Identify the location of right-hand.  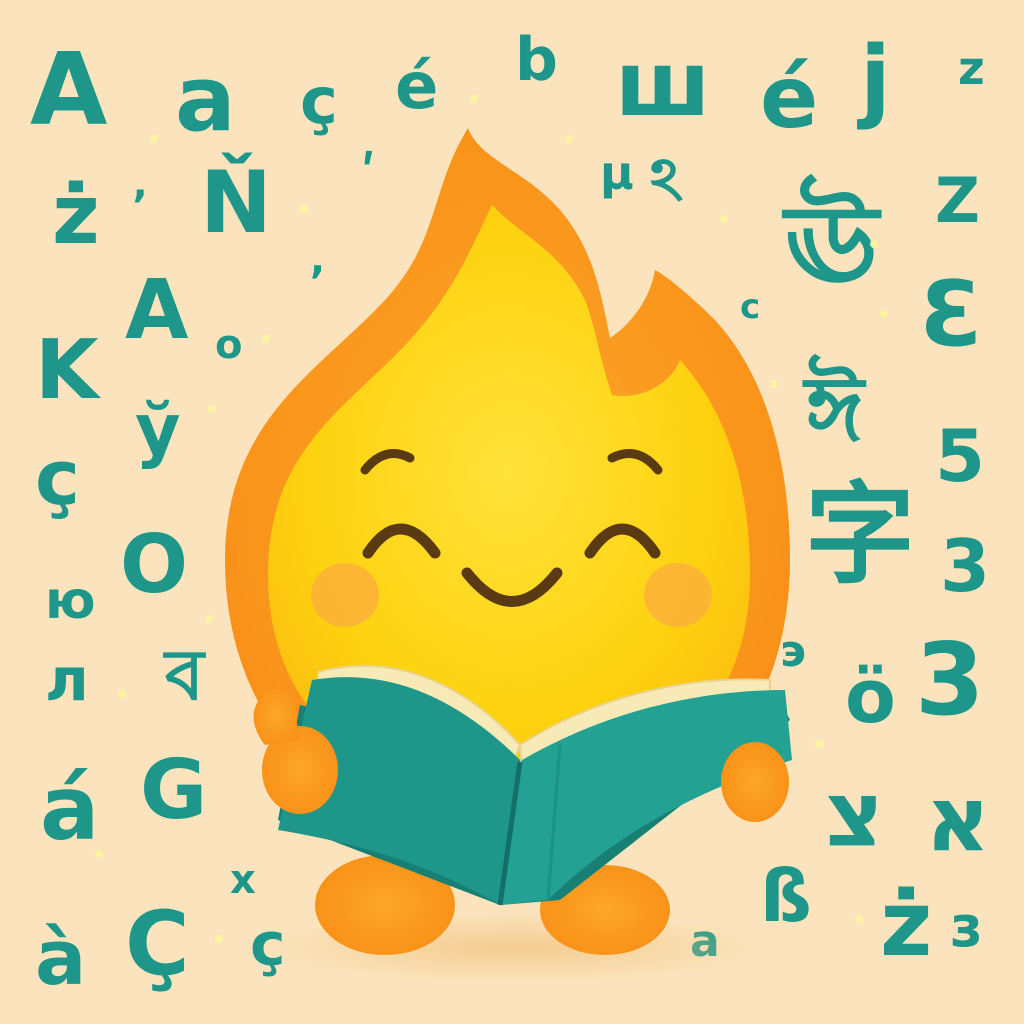
(755, 782).